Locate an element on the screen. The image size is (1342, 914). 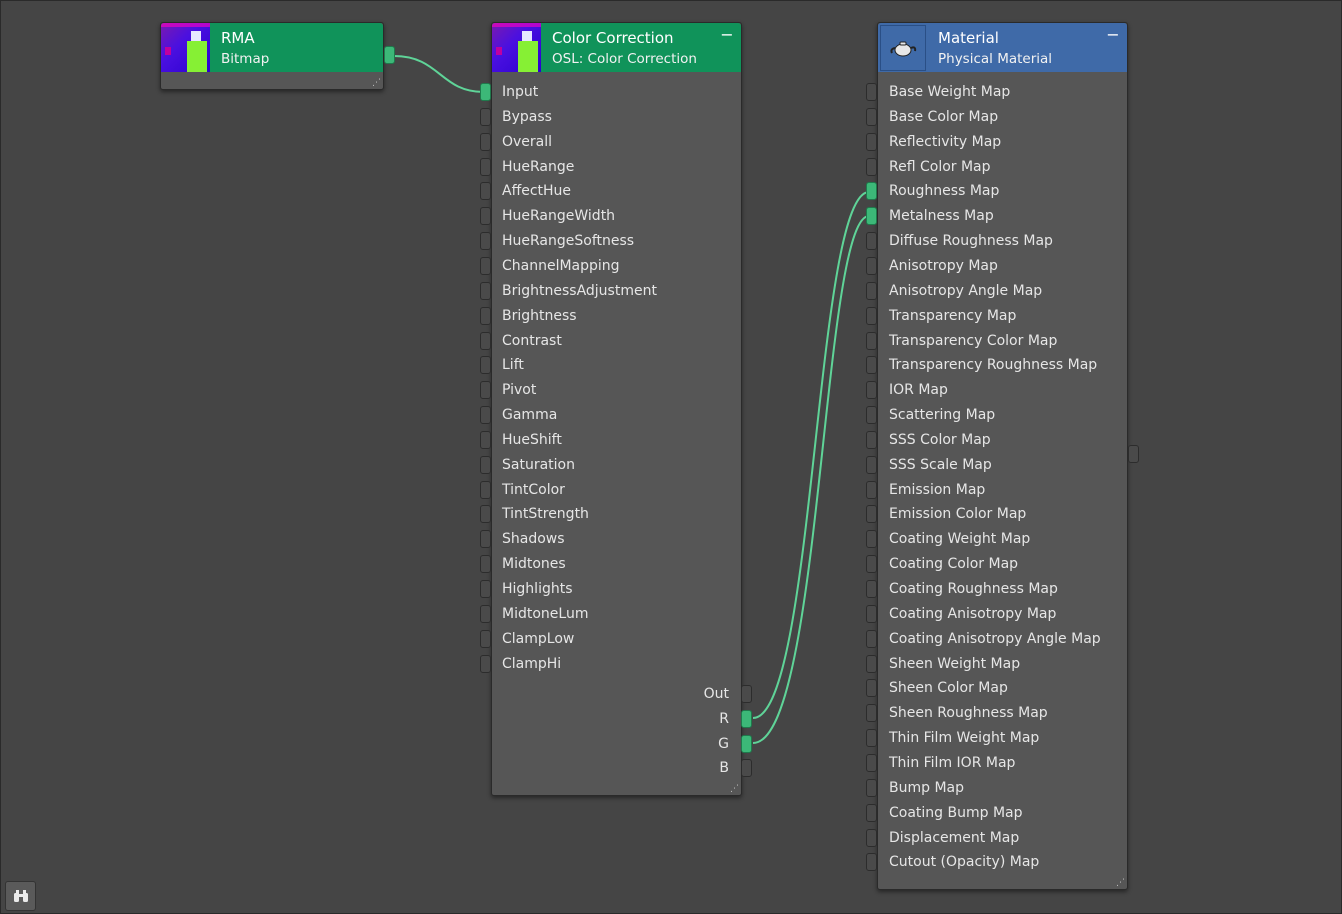
input-socket-anisotropy-map is located at coordinates (871, 265).